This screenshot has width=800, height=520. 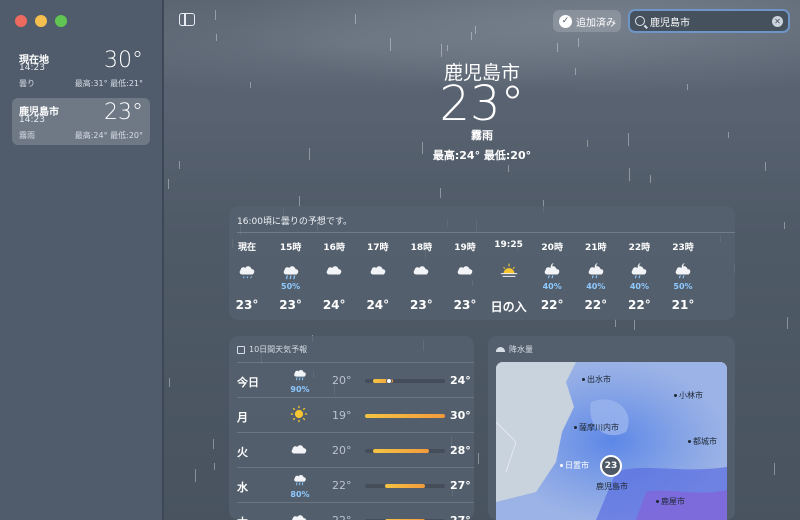 I want to click on hour-column: 15時 50% 23°, so click(x=291, y=276).